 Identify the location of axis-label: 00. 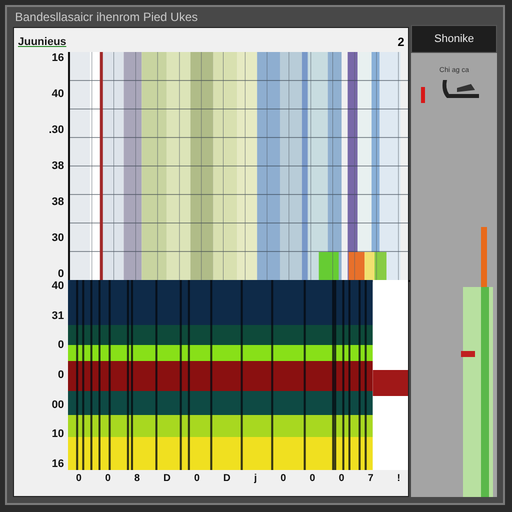
(58, 404).